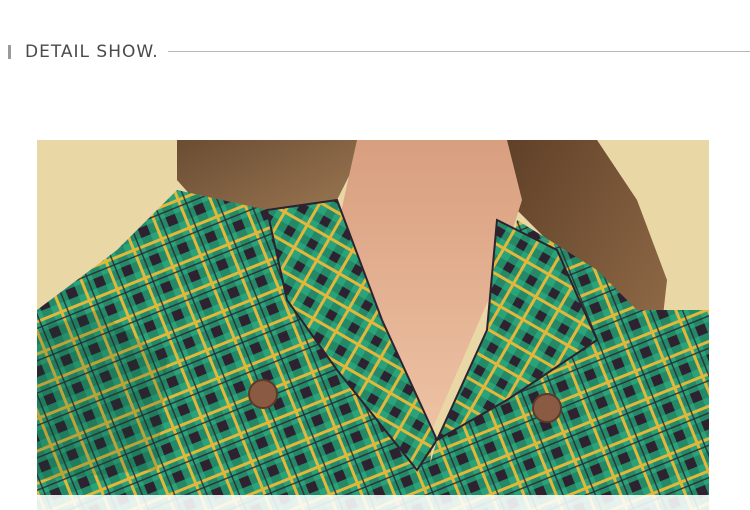 The width and height of the screenshot is (750, 510). I want to click on caption-strip, so click(373, 502).